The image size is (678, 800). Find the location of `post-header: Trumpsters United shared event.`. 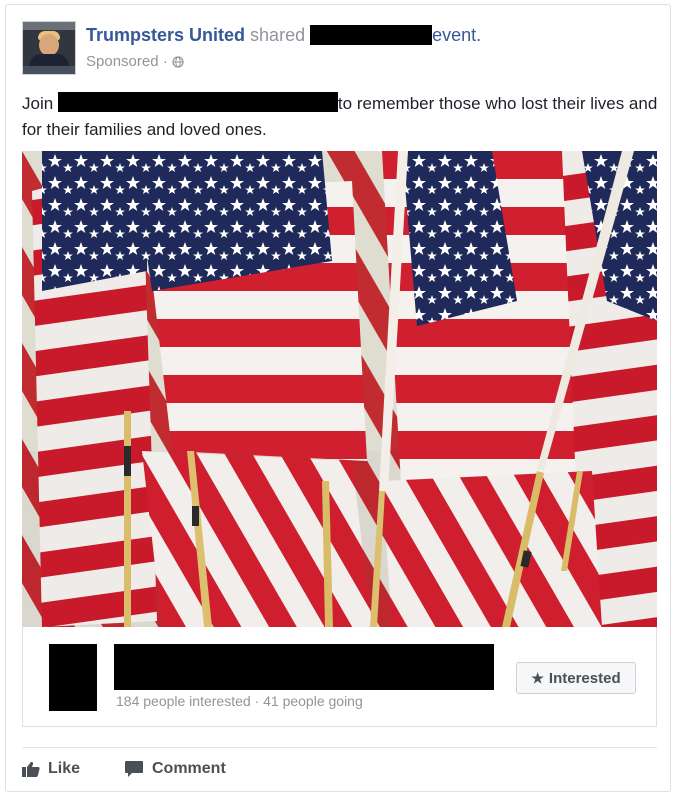

post-header: Trumpsters United shared event. is located at coordinates (283, 35).